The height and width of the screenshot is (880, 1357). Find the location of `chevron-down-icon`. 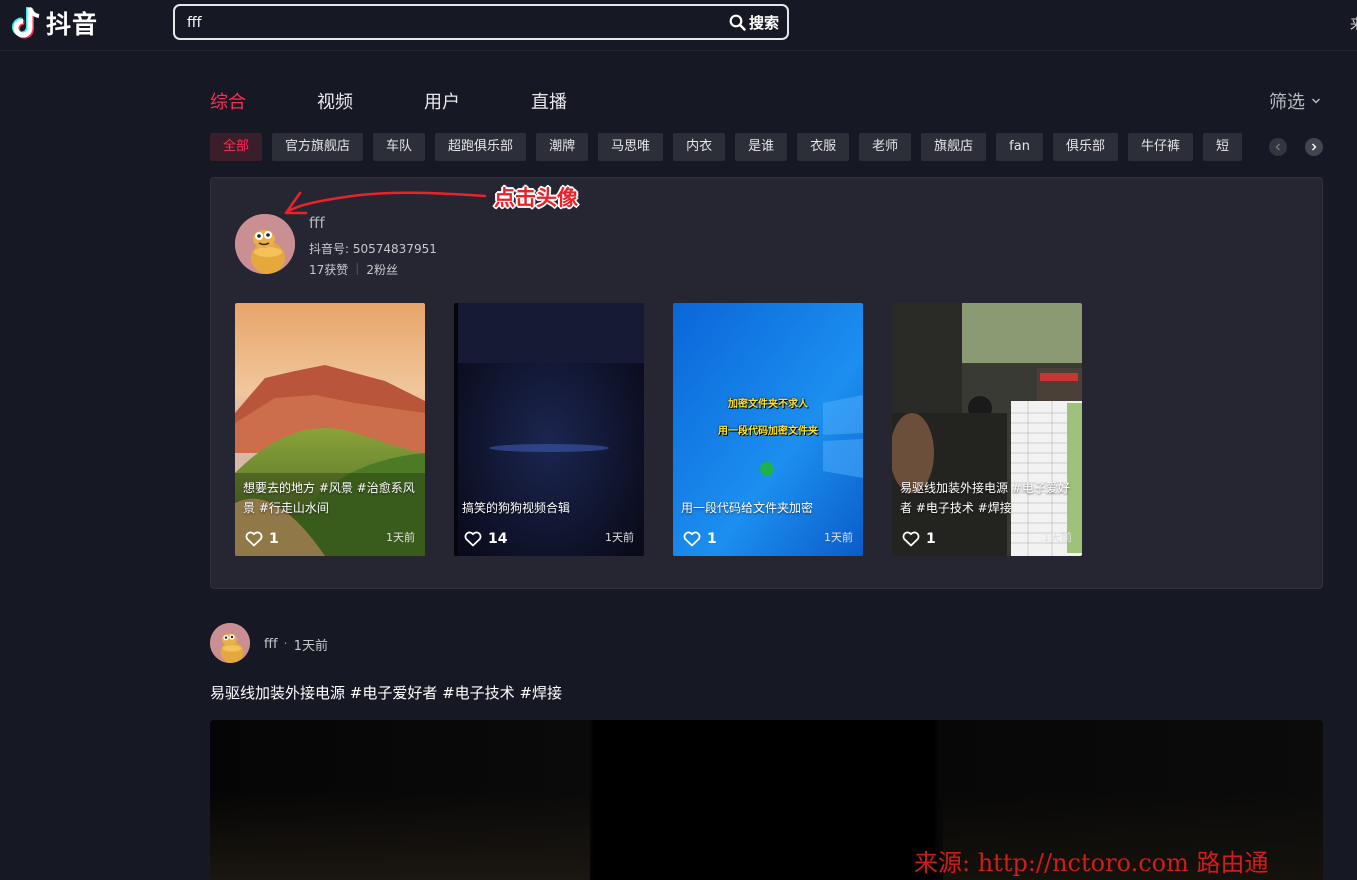

chevron-down-icon is located at coordinates (1316, 101).